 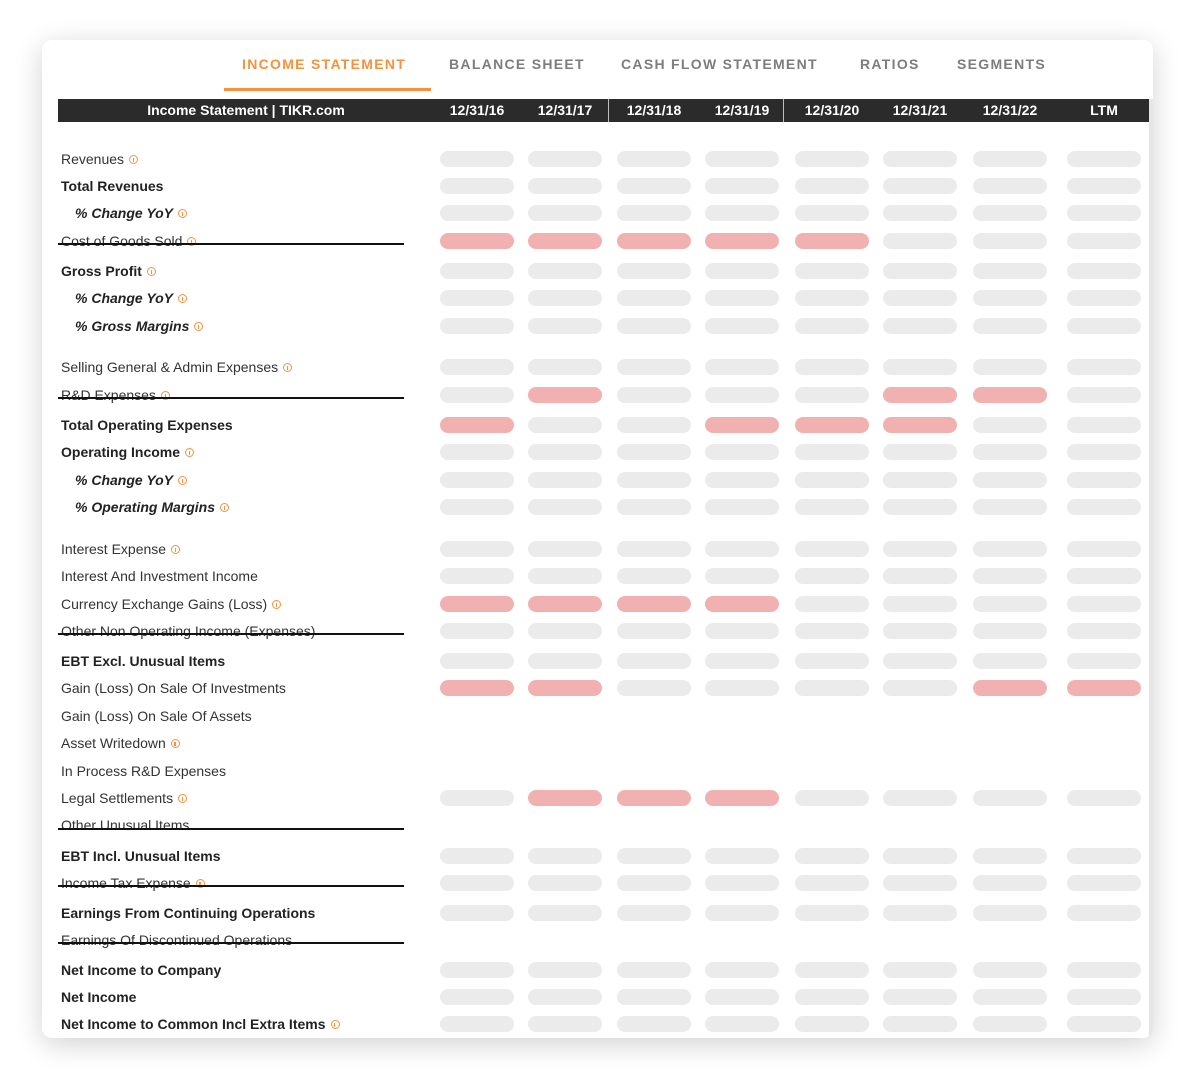 What do you see at coordinates (1001, 64) in the screenshot?
I see `tab-segments: SEGMENTS` at bounding box center [1001, 64].